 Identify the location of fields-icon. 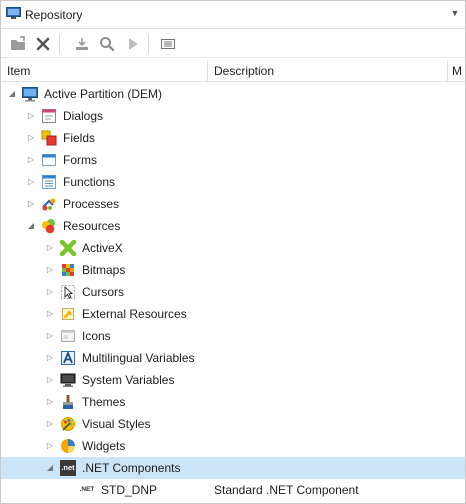
(49, 138).